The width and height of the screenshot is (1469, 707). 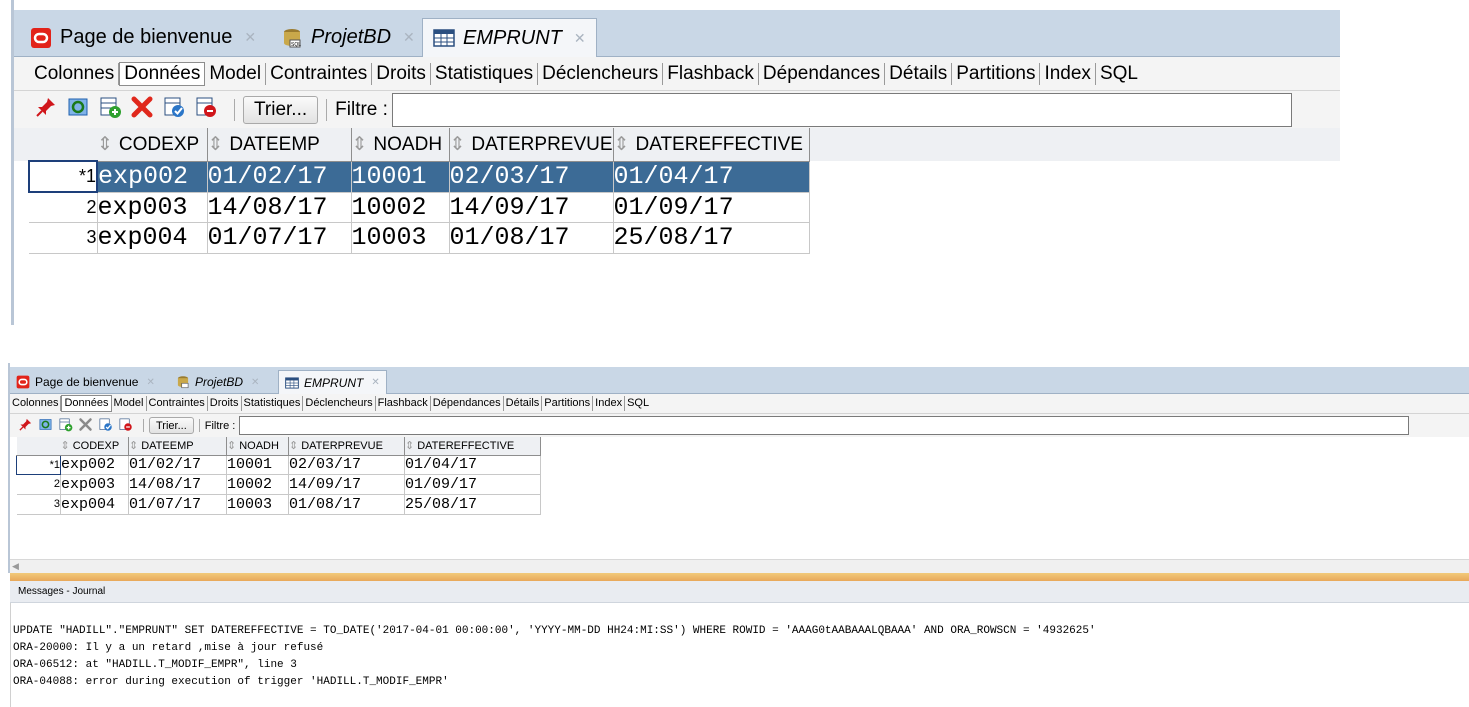 What do you see at coordinates (273, 403) in the screenshot?
I see `subtab-statistiques: Statistiques` at bounding box center [273, 403].